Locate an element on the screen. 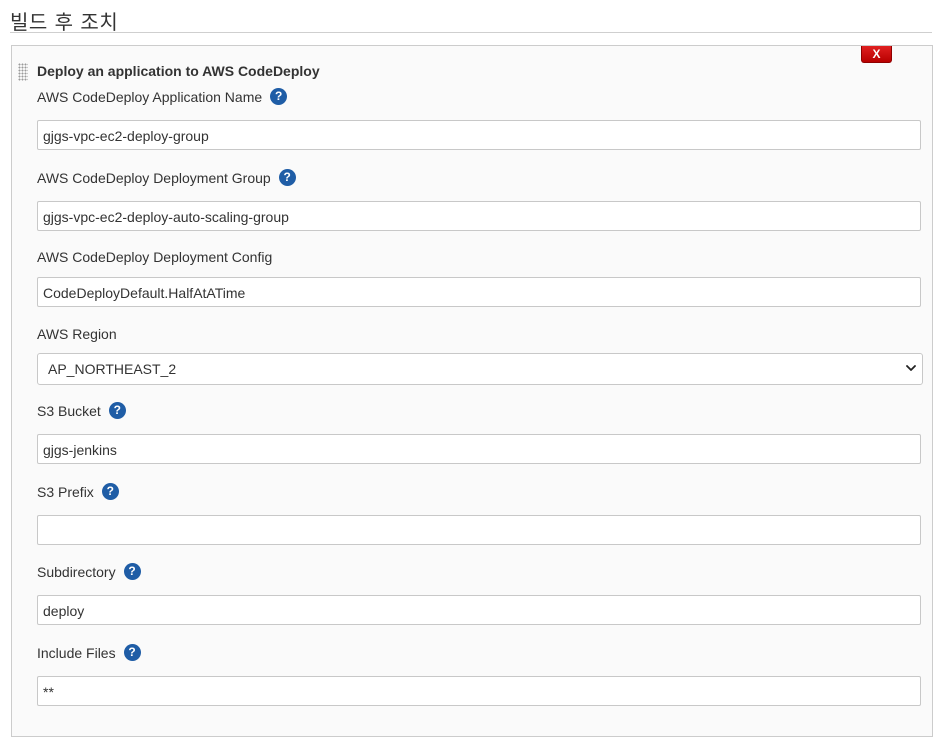  region-select-value: AP_NORTHEAST_2 is located at coordinates (112, 369).